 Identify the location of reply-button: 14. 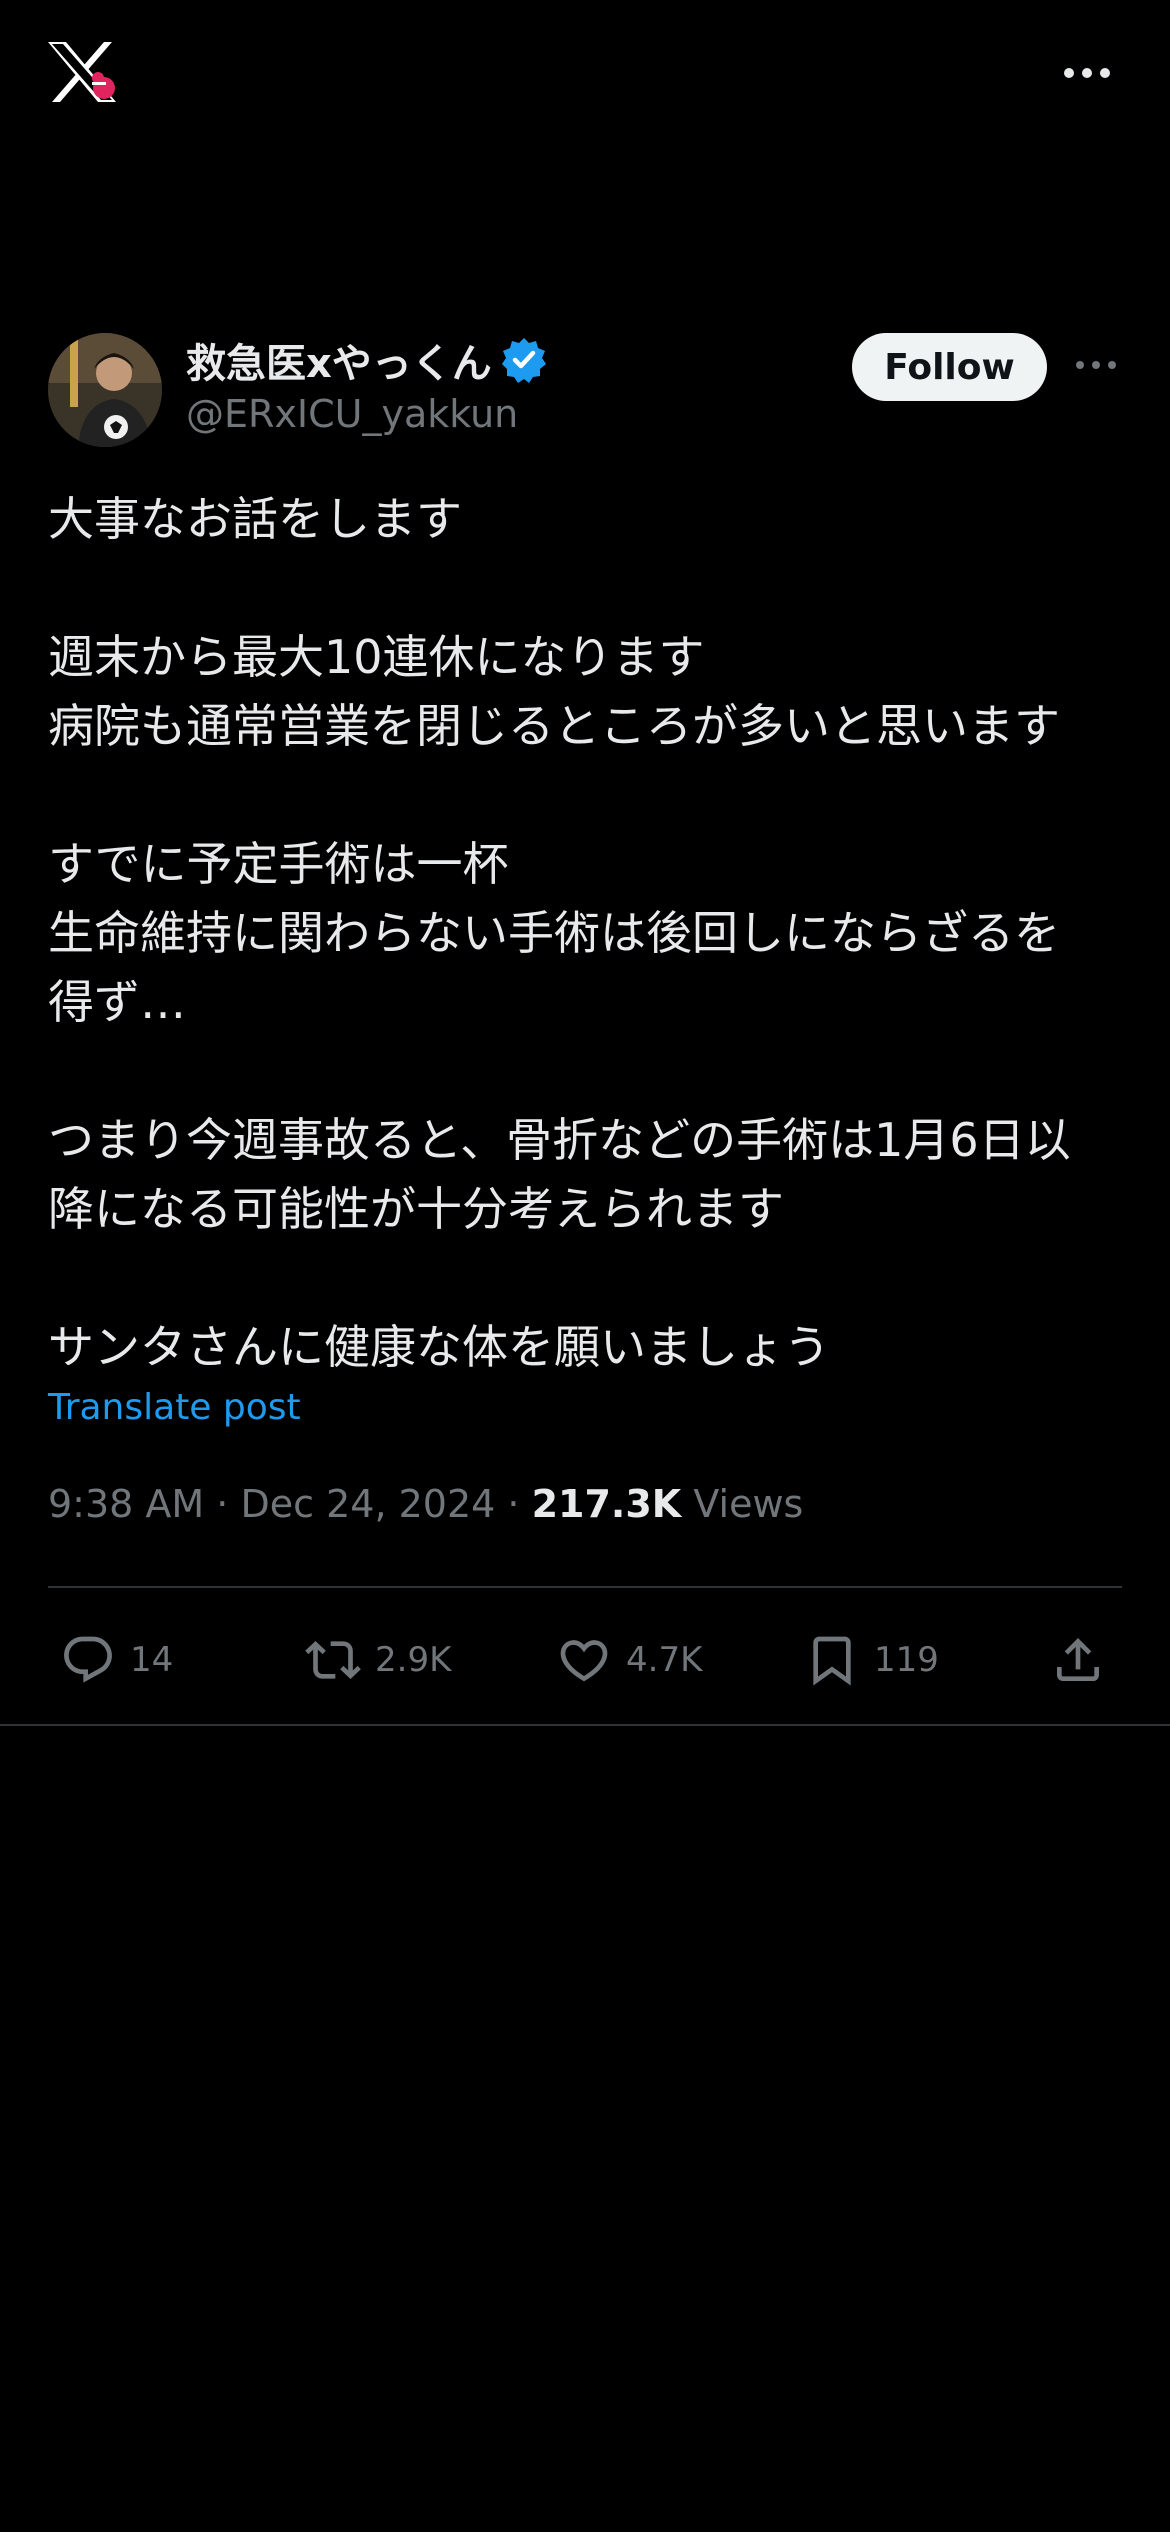
(116, 1660).